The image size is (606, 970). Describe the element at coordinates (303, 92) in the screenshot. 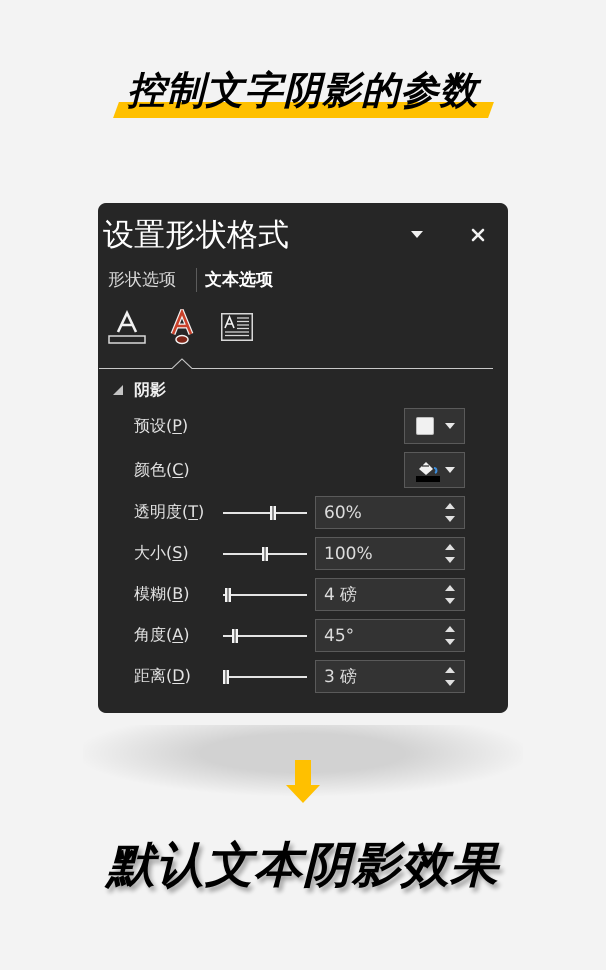

I see `page-heading: 控制文字阴影的参数` at that location.